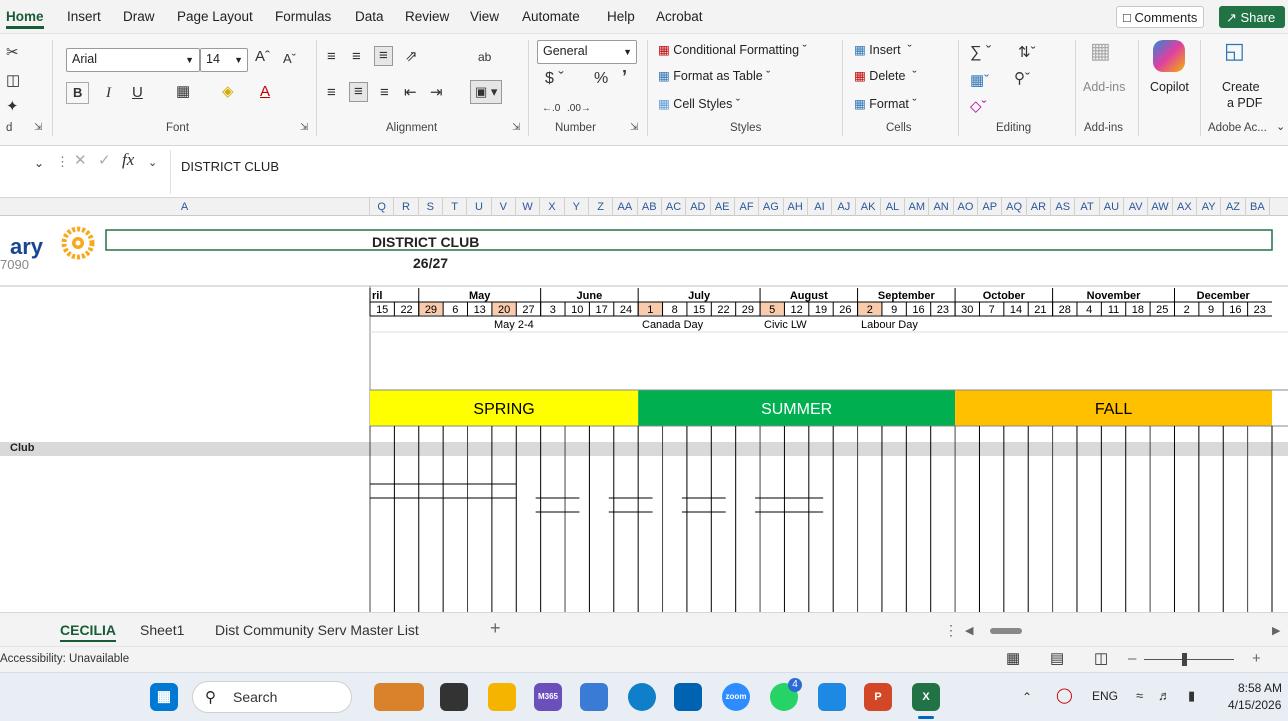 The width and height of the screenshot is (1288, 721). Describe the element at coordinates (736, 697) in the screenshot. I see `zoom-icon: zoom` at that location.